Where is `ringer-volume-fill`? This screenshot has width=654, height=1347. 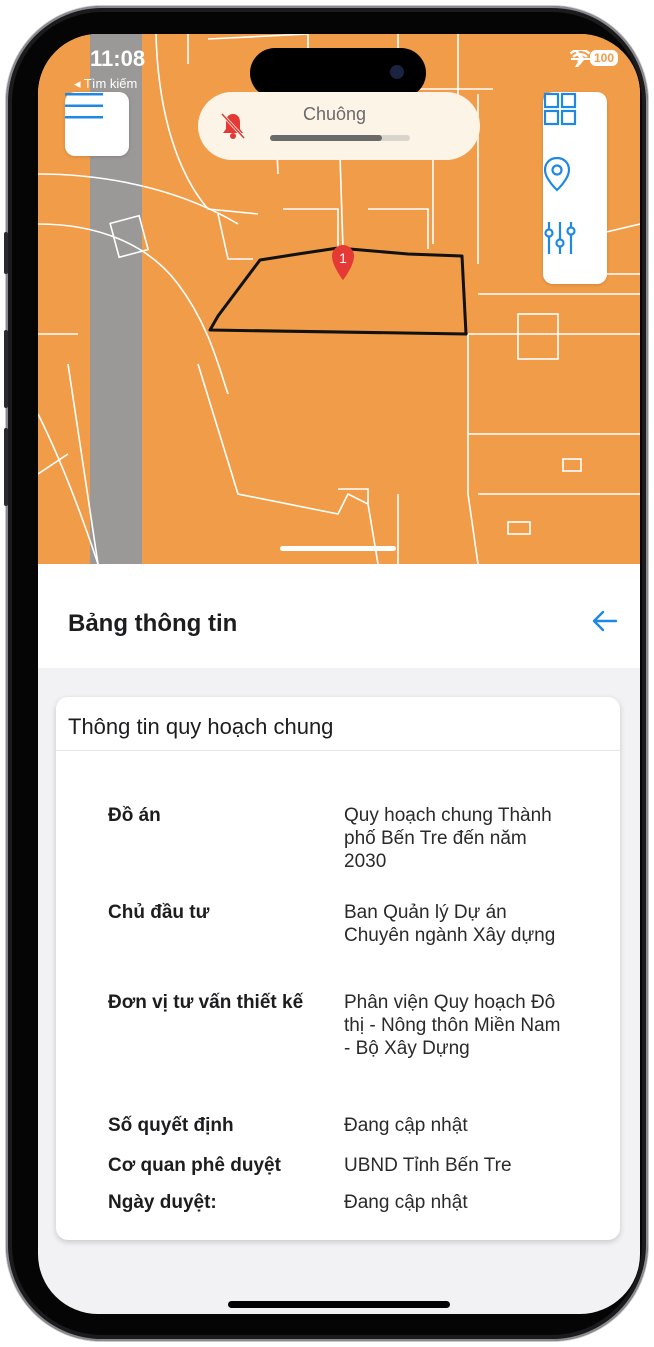
ringer-volume-fill is located at coordinates (326, 138).